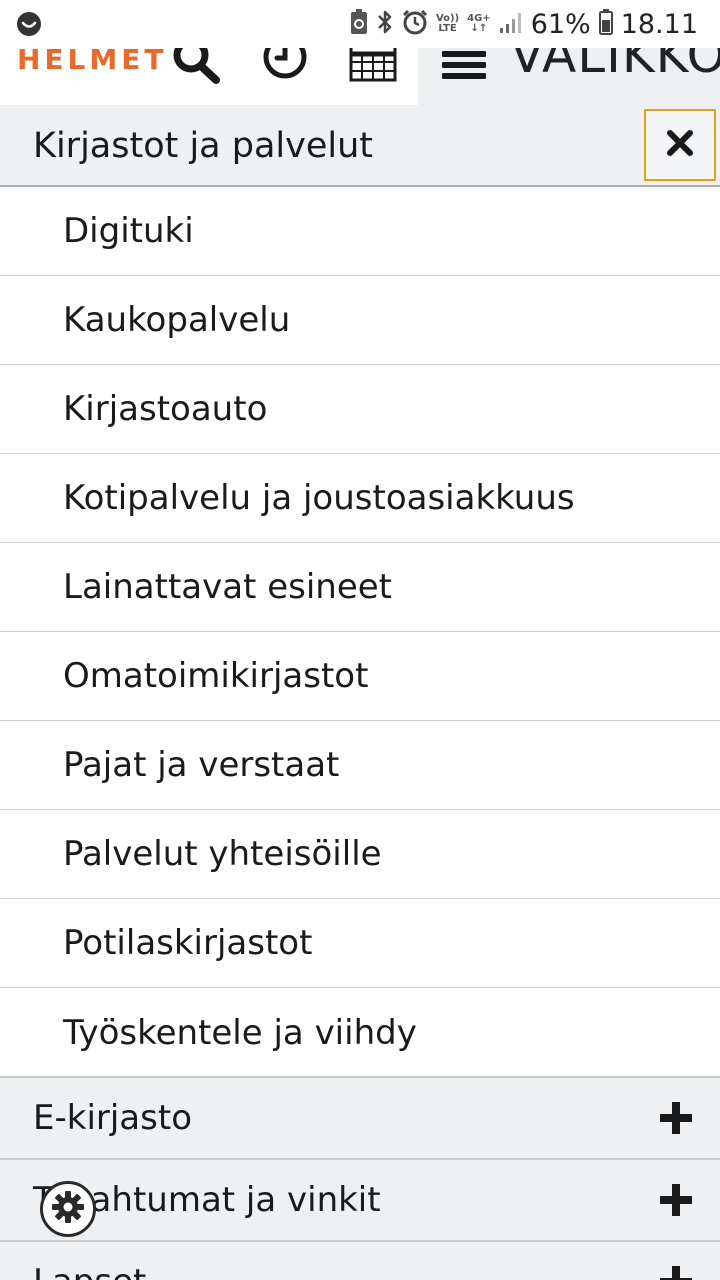 The width and height of the screenshot is (720, 1280). I want to click on menu-toggle-button: VALIKKO, so click(569, 76).